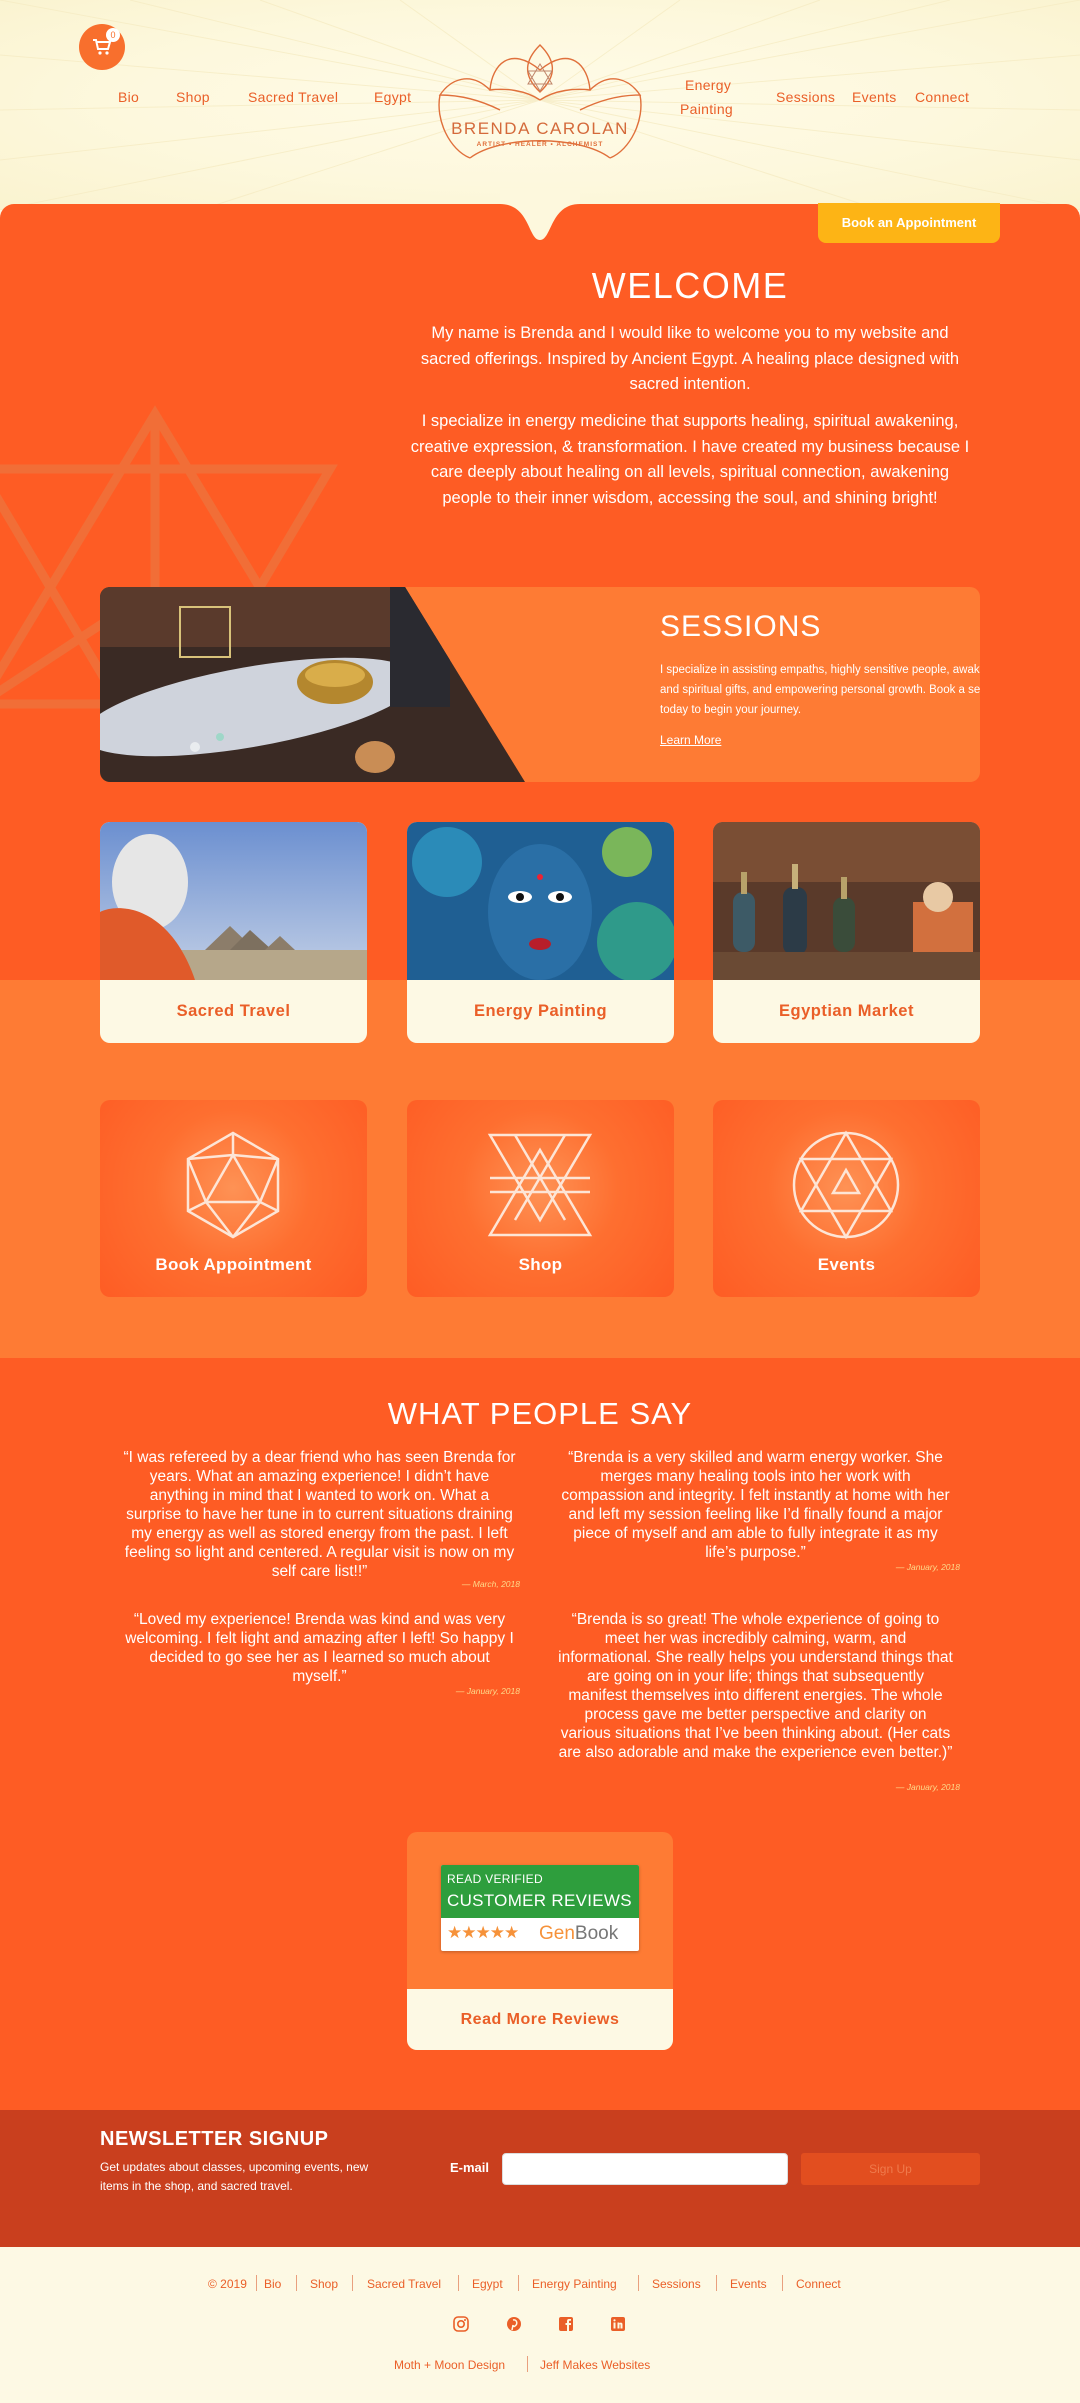  I want to click on pyramids-photo, so click(233, 901).